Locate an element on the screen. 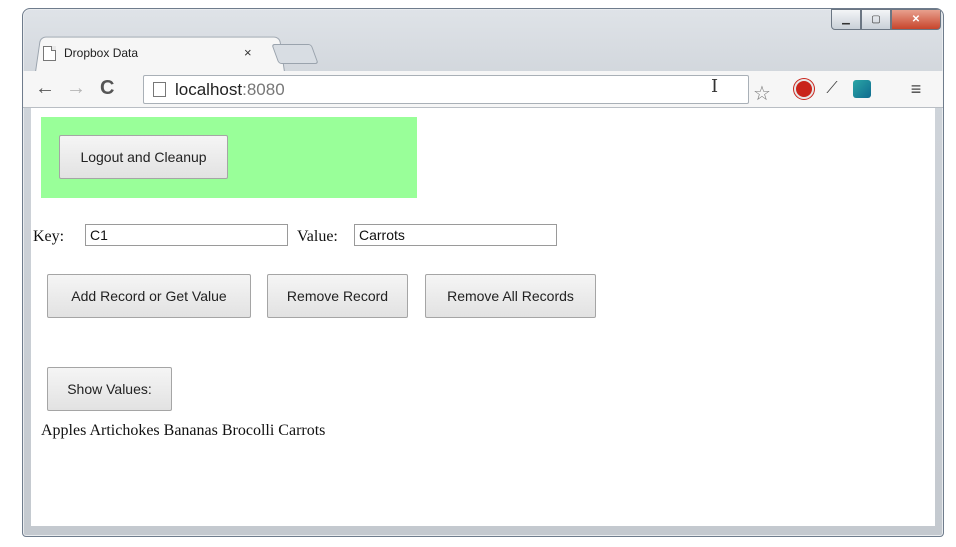 The height and width of the screenshot is (547, 956). add-record-button: Add Record or Get Value is located at coordinates (149, 296).